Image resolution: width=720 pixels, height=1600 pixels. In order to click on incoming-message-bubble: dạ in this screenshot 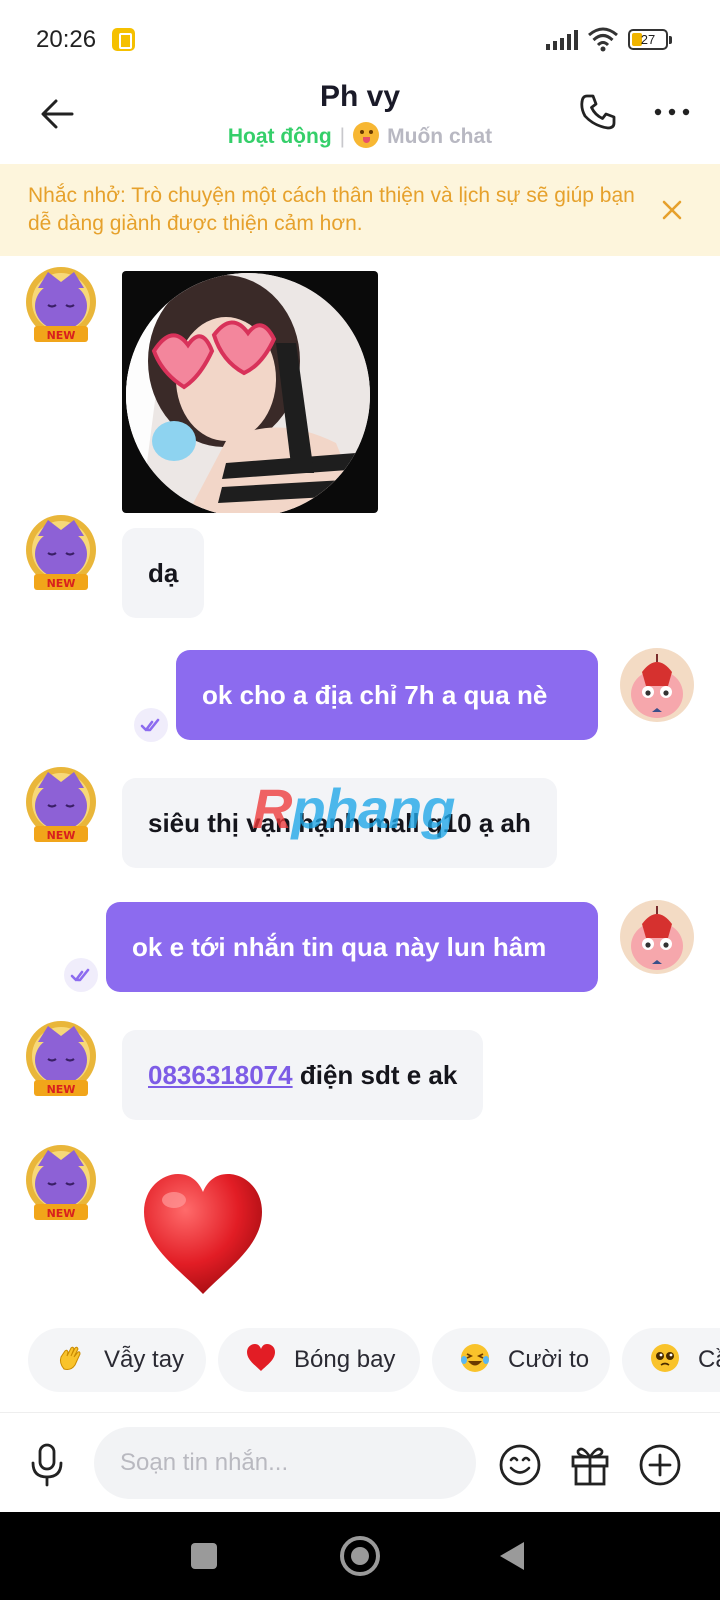, I will do `click(163, 573)`.